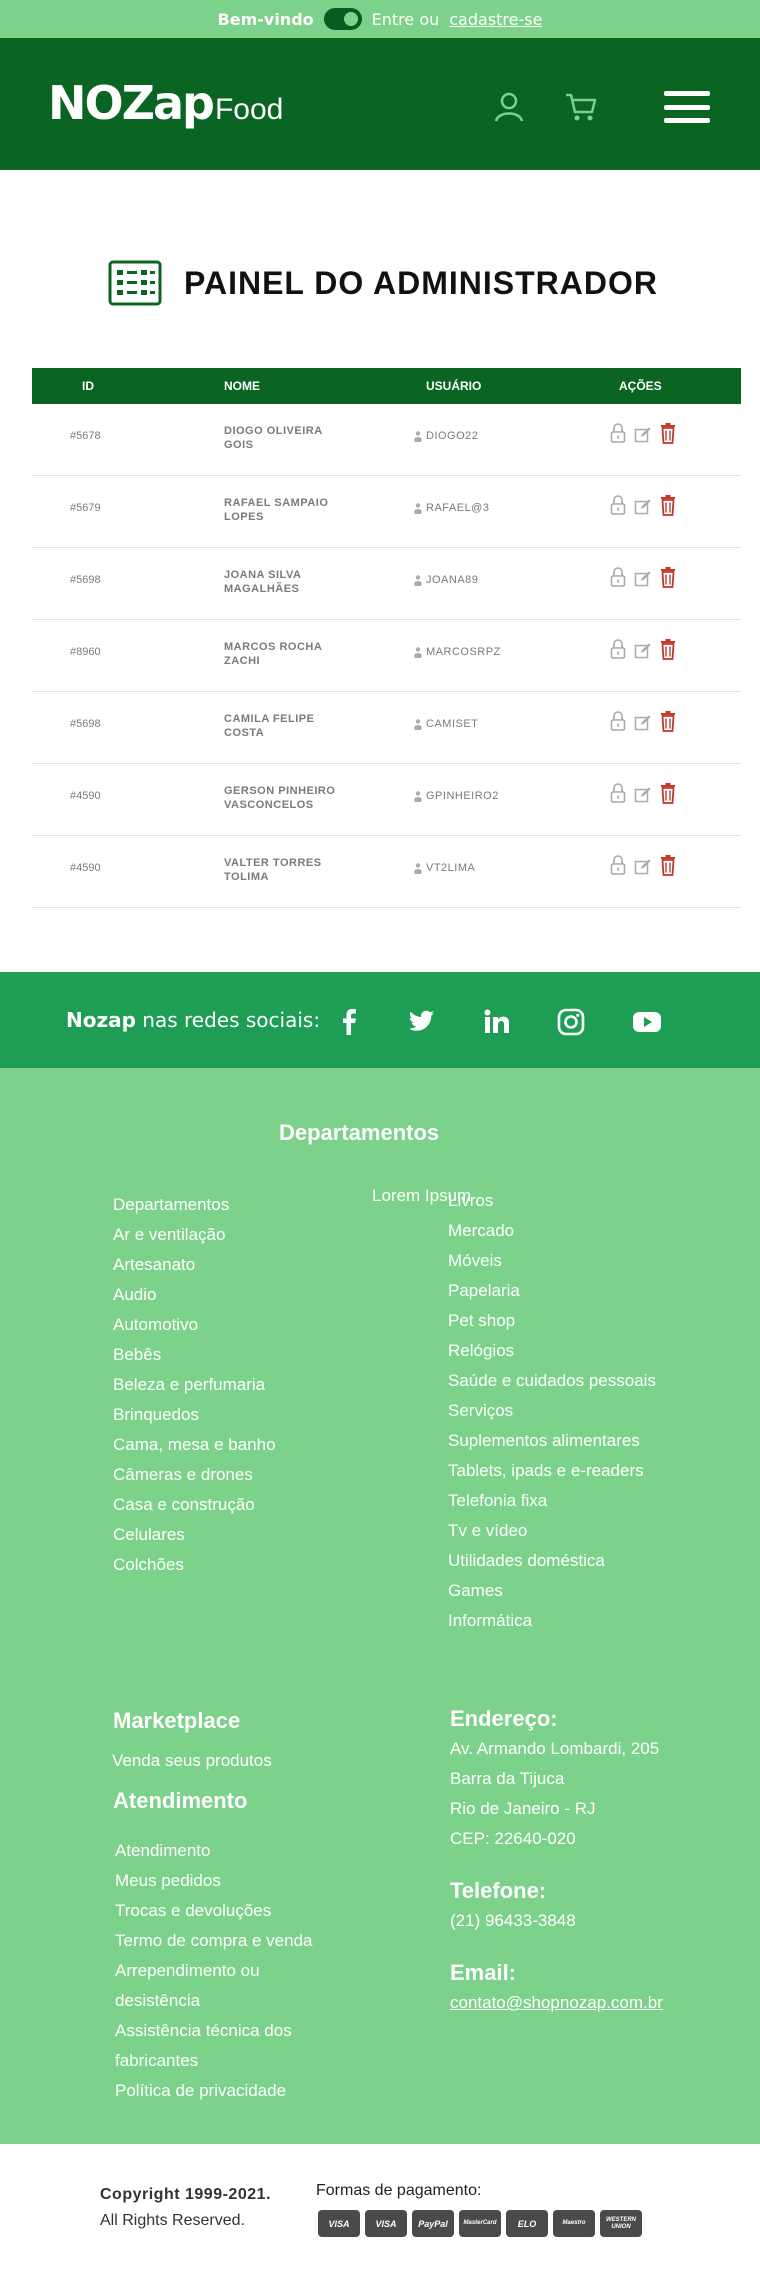 The image size is (760, 2277). What do you see at coordinates (194, 1295) in the screenshot?
I see `department-link: Audio` at bounding box center [194, 1295].